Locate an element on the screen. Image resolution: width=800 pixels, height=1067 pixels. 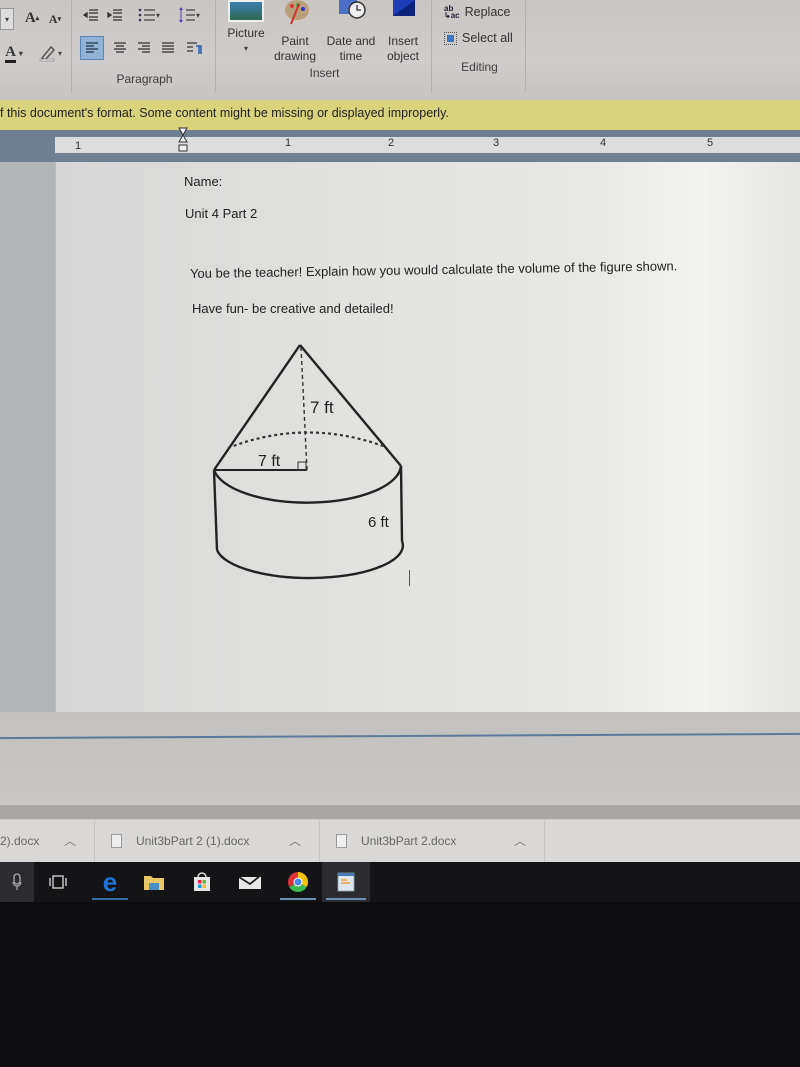
select-all-label: Select all is located at coordinates (487, 38).